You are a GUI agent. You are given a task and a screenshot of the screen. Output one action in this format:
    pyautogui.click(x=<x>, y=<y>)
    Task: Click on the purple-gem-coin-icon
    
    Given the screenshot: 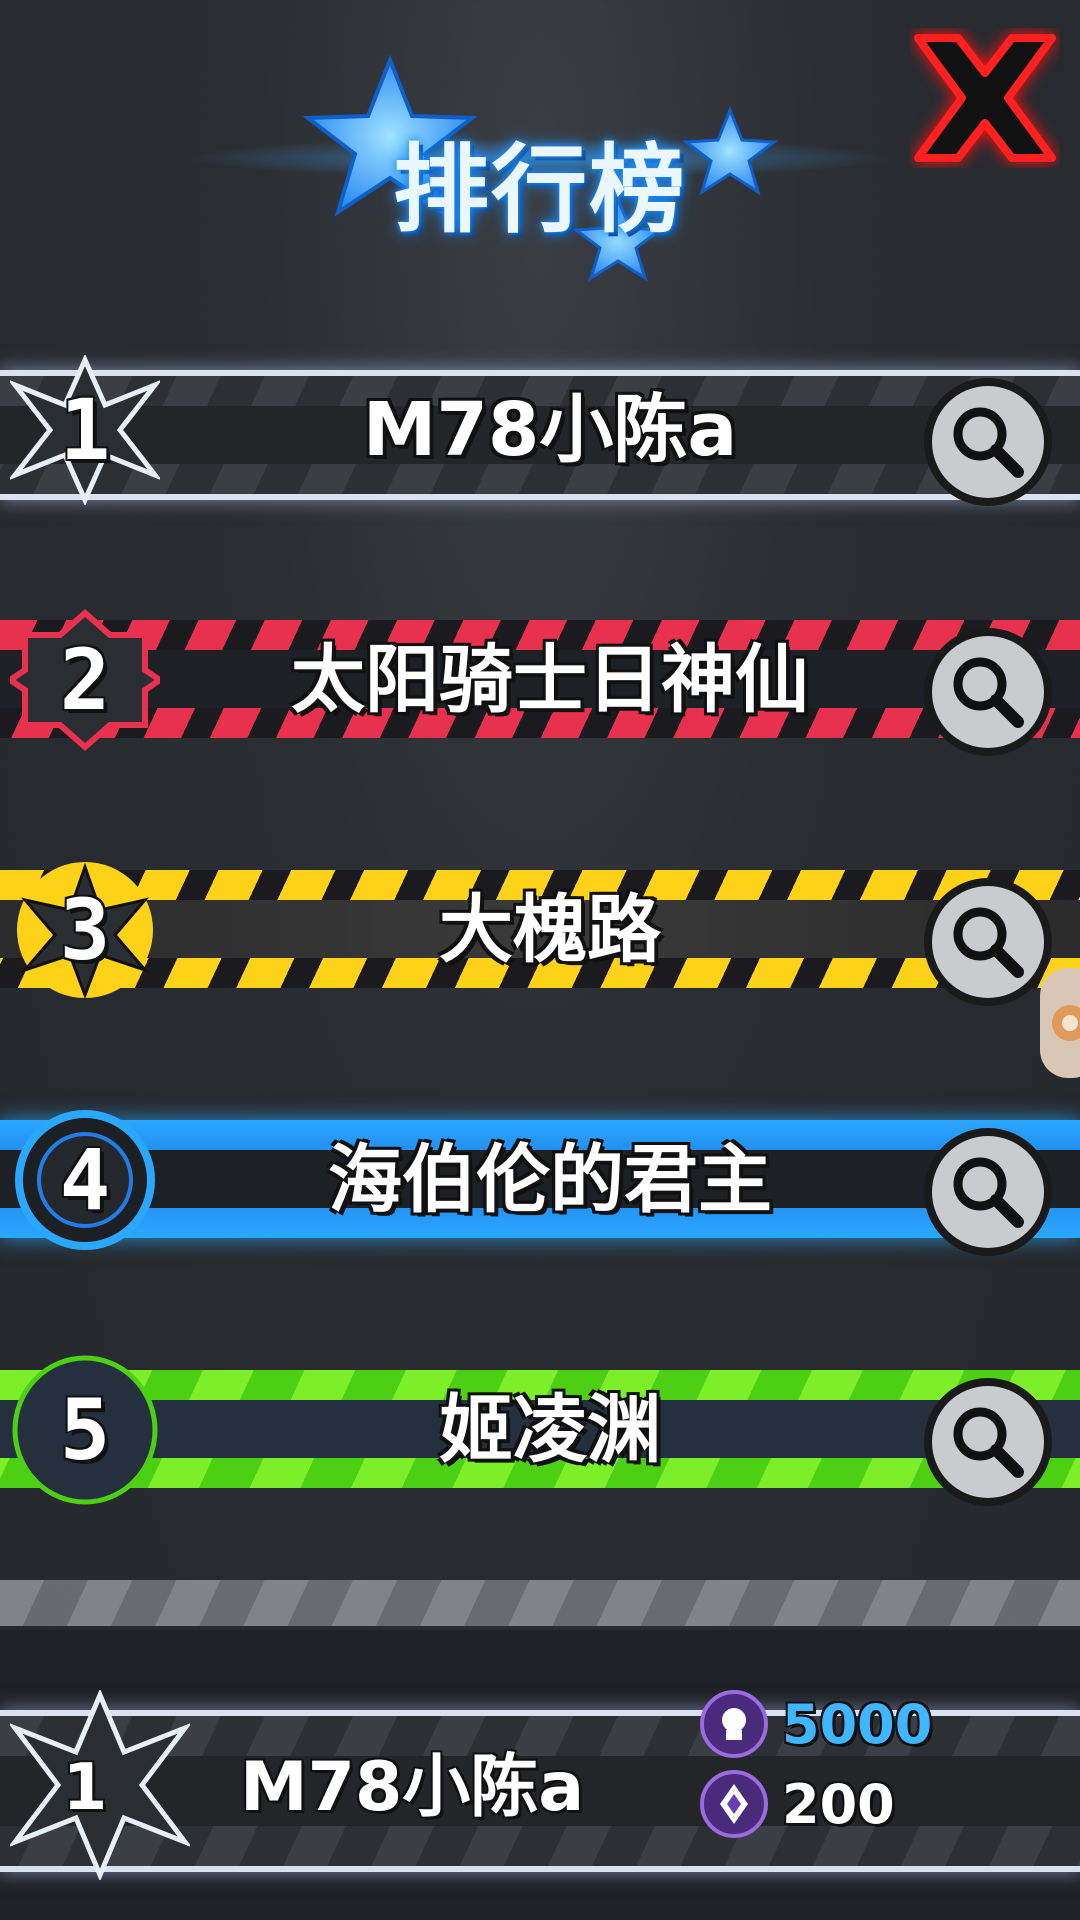 What is the action you would take?
    pyautogui.click(x=734, y=1804)
    